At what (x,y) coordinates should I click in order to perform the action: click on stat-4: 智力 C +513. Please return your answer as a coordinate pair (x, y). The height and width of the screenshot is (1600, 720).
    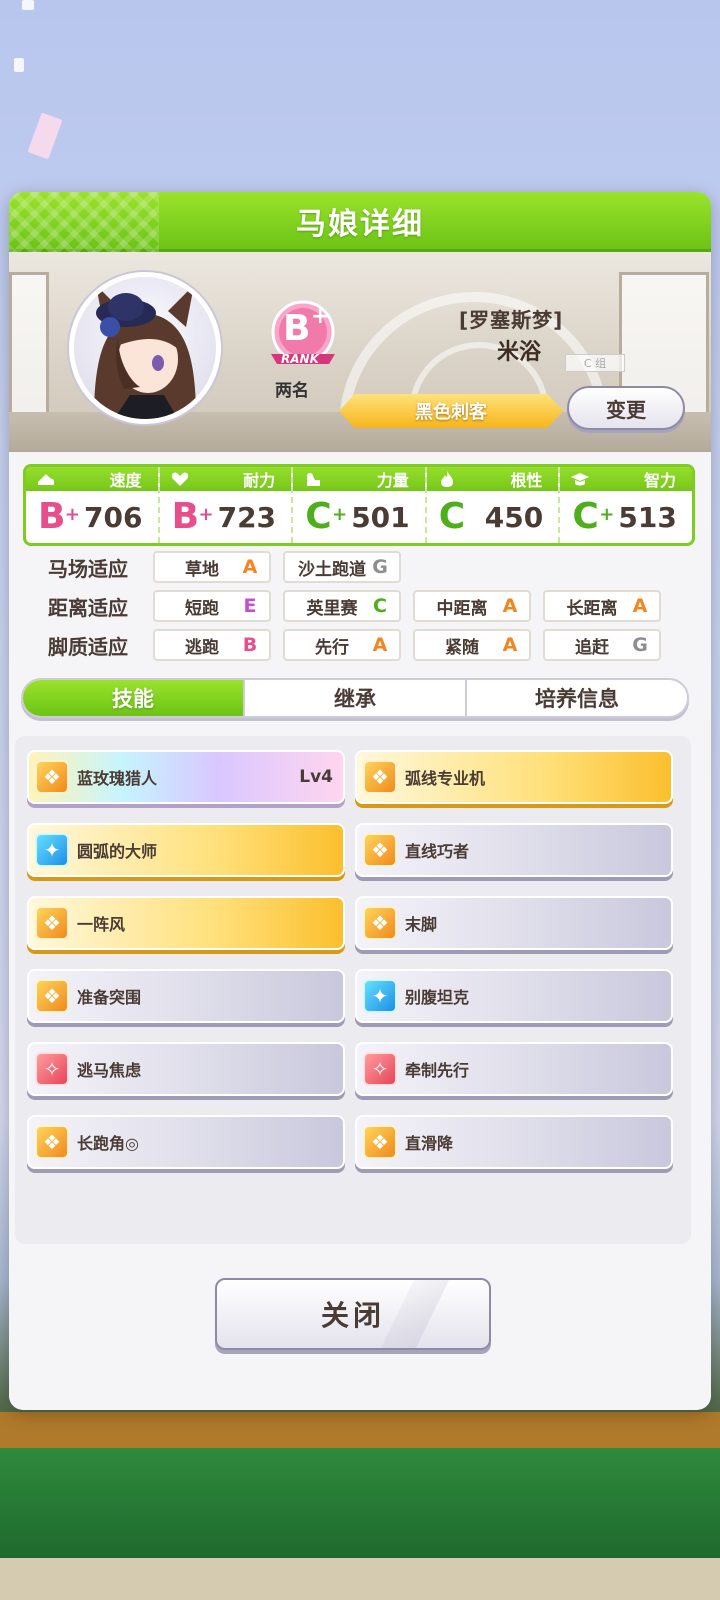
    Looking at the image, I should click on (626, 505).